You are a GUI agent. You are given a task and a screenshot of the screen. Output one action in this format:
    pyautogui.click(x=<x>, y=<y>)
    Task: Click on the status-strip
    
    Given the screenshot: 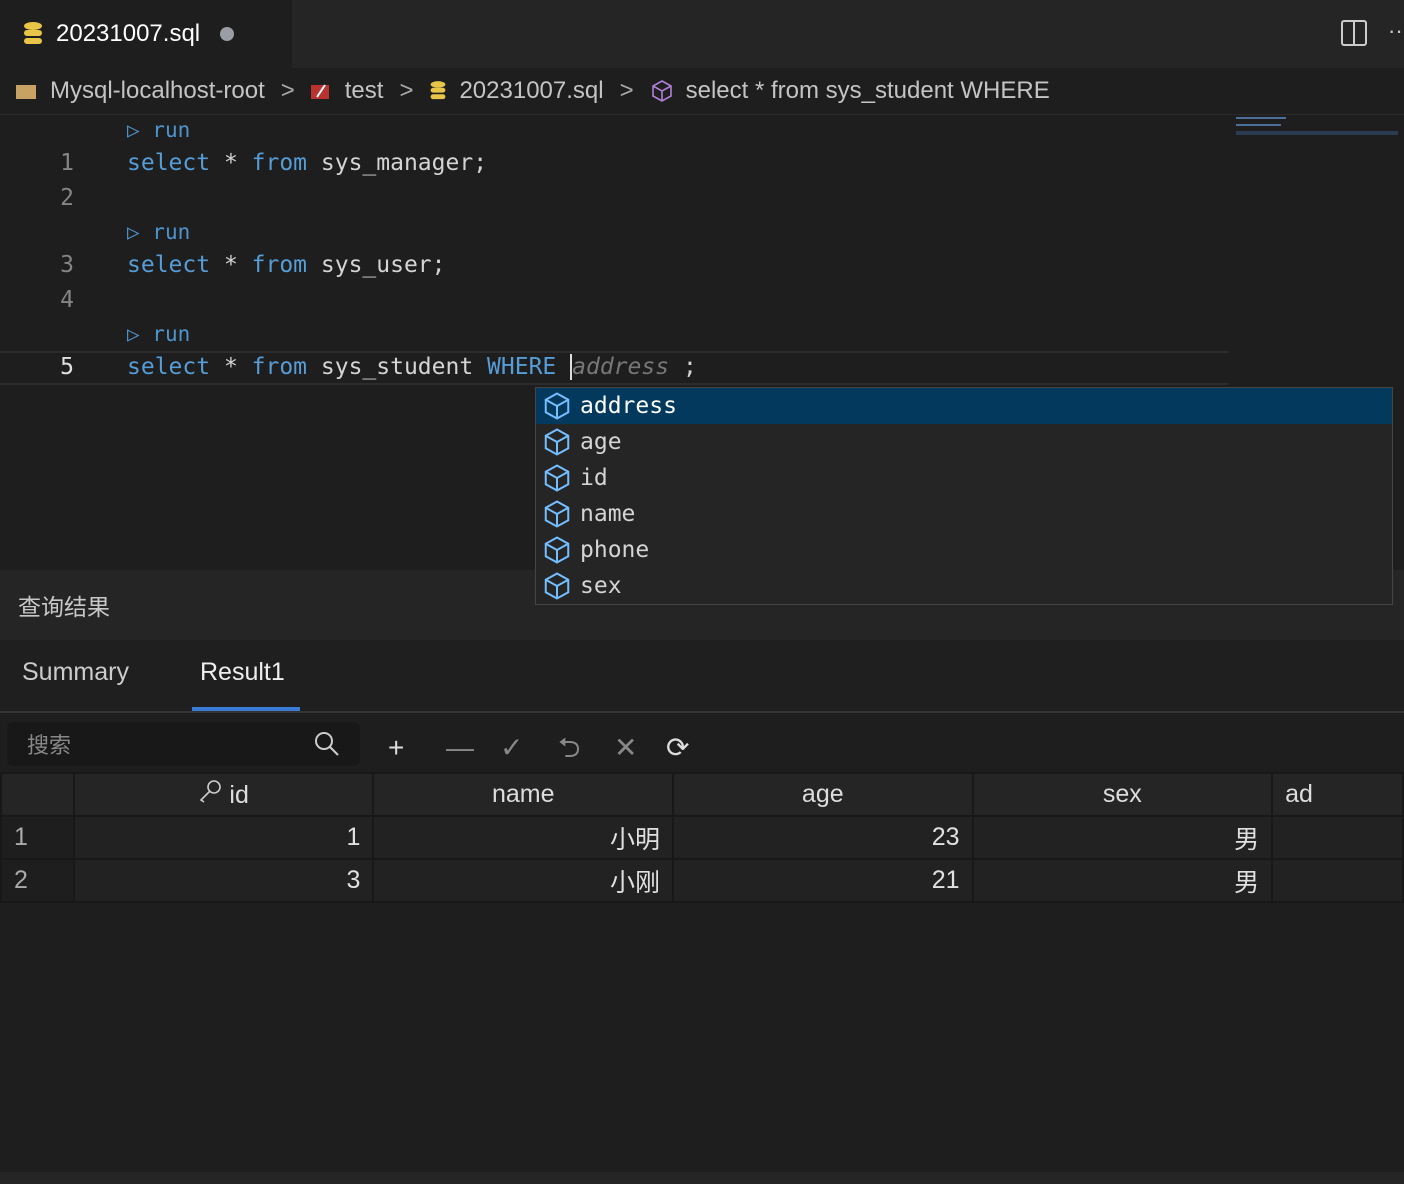 What is the action you would take?
    pyautogui.click(x=702, y=1178)
    